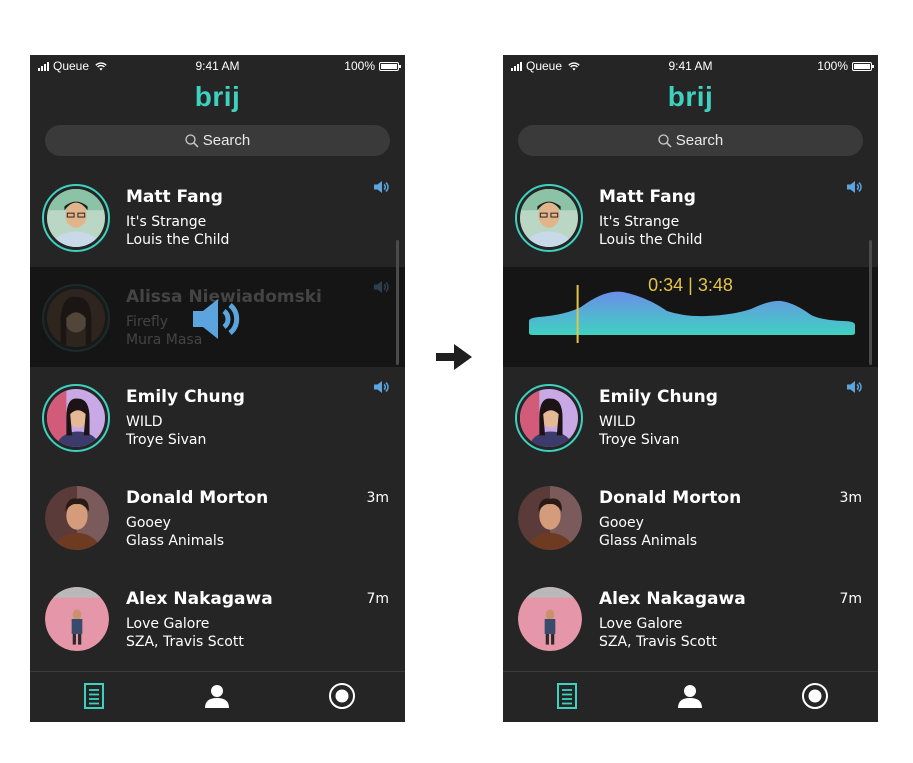  What do you see at coordinates (454, 357) in the screenshot?
I see `arrow-right-icon` at bounding box center [454, 357].